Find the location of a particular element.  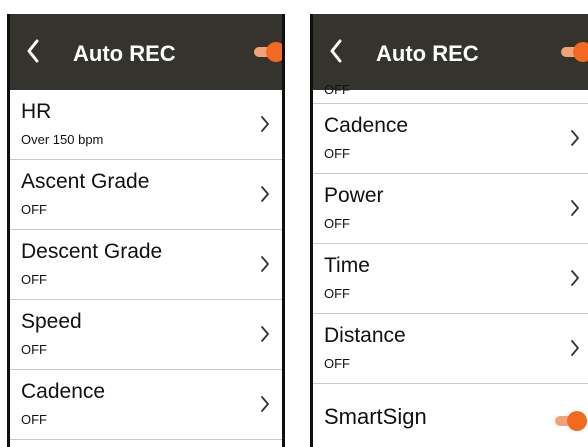

row-value: Over 150 bpm is located at coordinates (62, 139).